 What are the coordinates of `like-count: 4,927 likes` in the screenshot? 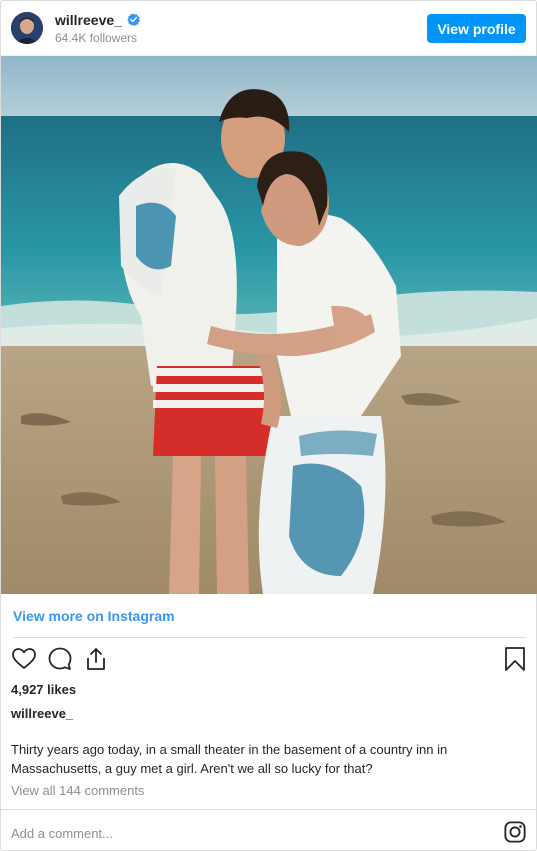 It's located at (43, 689).